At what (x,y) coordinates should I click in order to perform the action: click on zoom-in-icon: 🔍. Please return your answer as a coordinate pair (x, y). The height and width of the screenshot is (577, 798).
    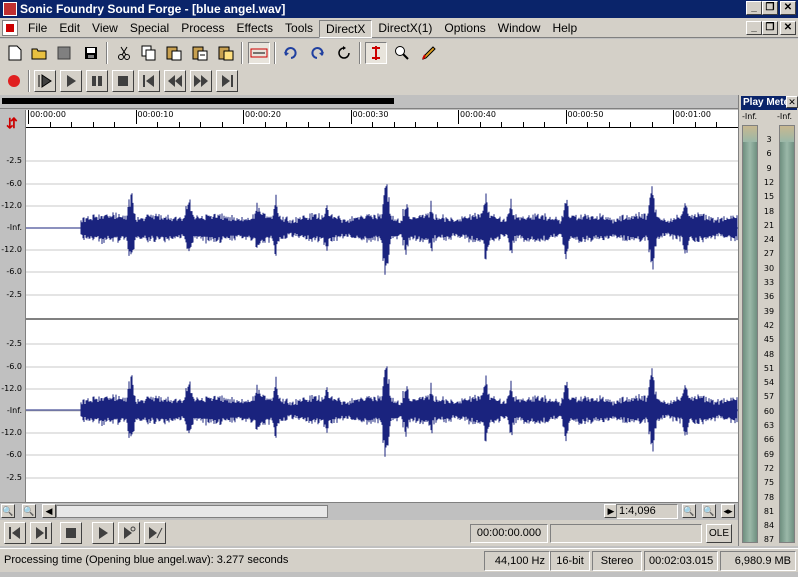
    Looking at the image, I should click on (29, 511).